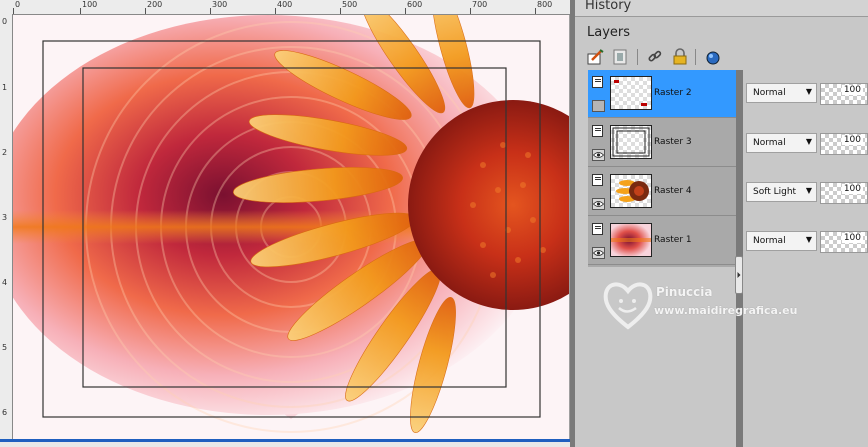 The image size is (868, 447). I want to click on link-icon, so click(655, 57).